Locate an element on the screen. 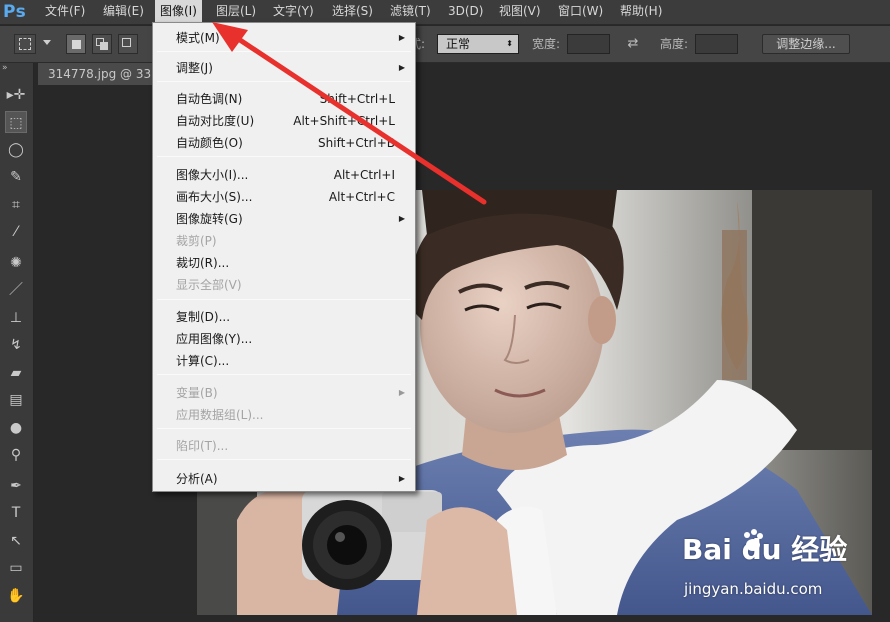 The image size is (890, 622). menu-3d: 3D(D) is located at coordinates (465, 12).